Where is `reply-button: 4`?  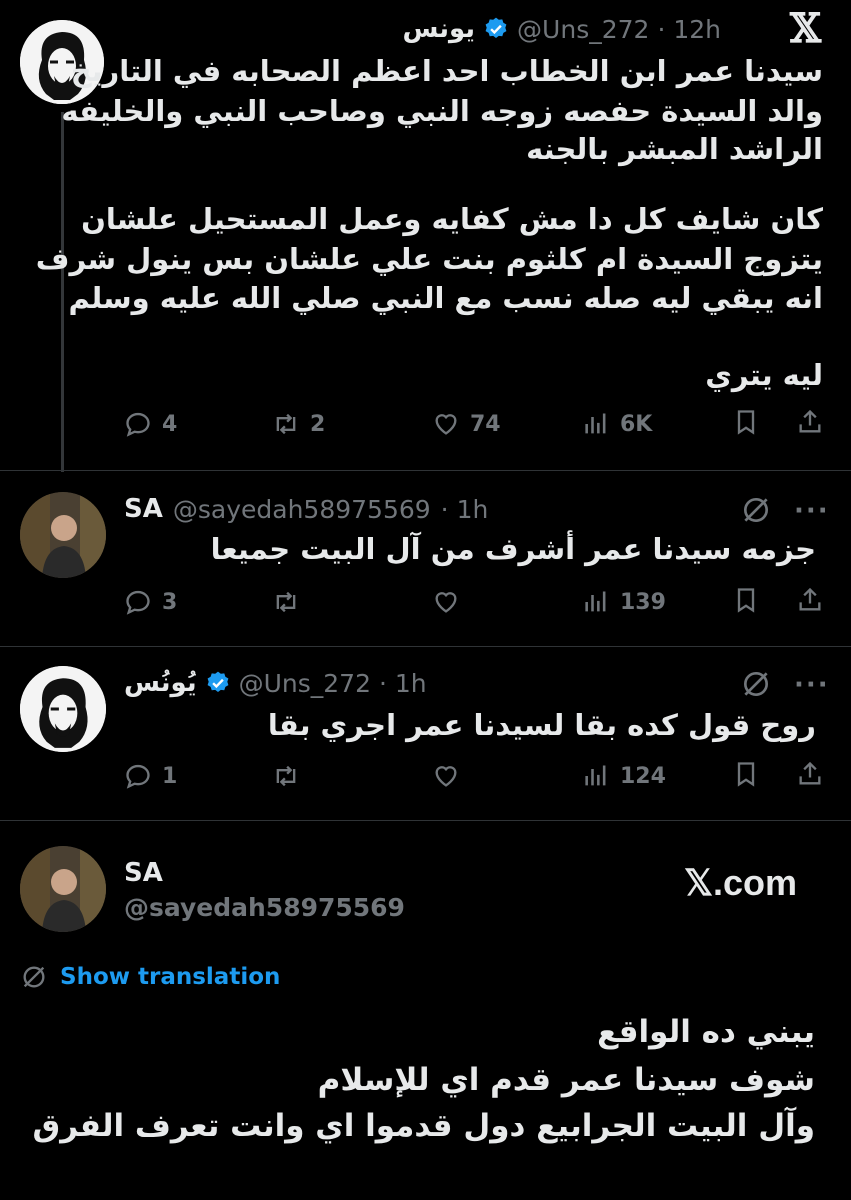
reply-button: 4 is located at coordinates (198, 424).